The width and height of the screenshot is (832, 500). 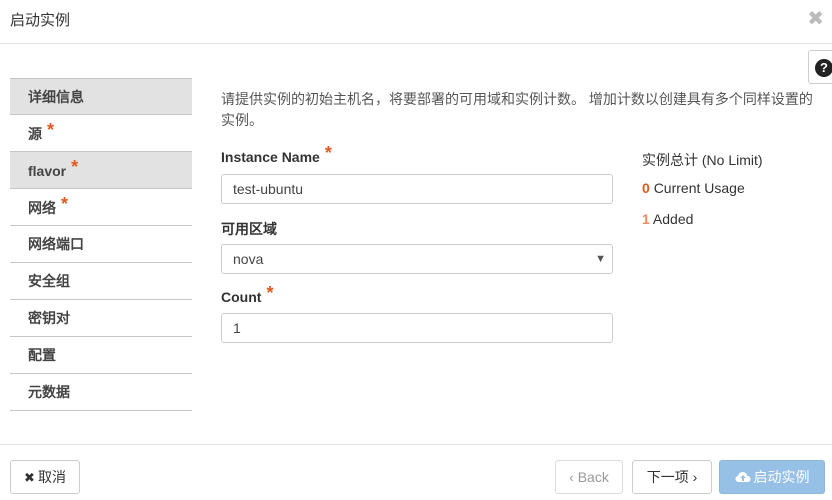 What do you see at coordinates (47, 171) in the screenshot?
I see `nav-item-label: flavor` at bounding box center [47, 171].